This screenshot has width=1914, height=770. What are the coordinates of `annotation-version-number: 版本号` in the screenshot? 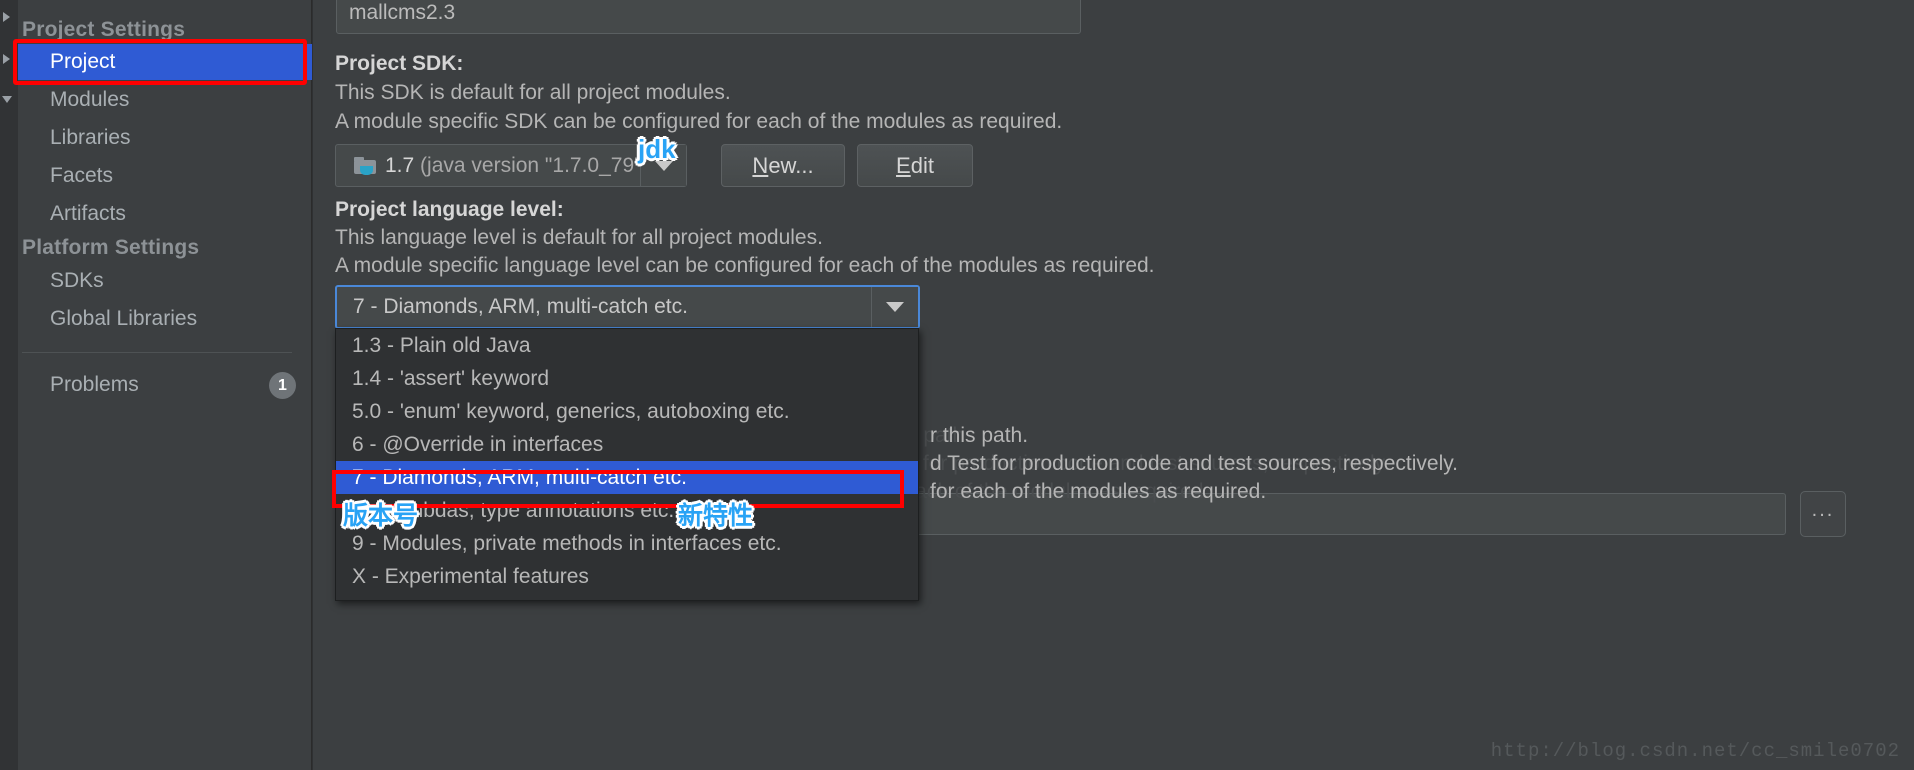 It's located at (381, 516).